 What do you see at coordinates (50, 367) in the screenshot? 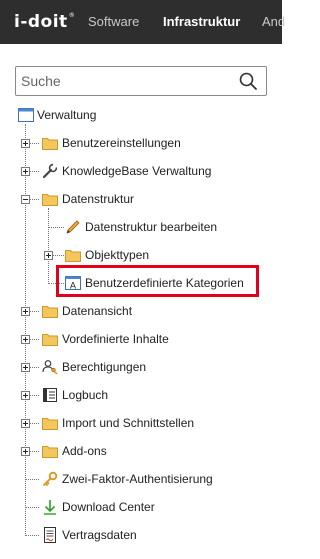
I see `users-key-icon` at bounding box center [50, 367].